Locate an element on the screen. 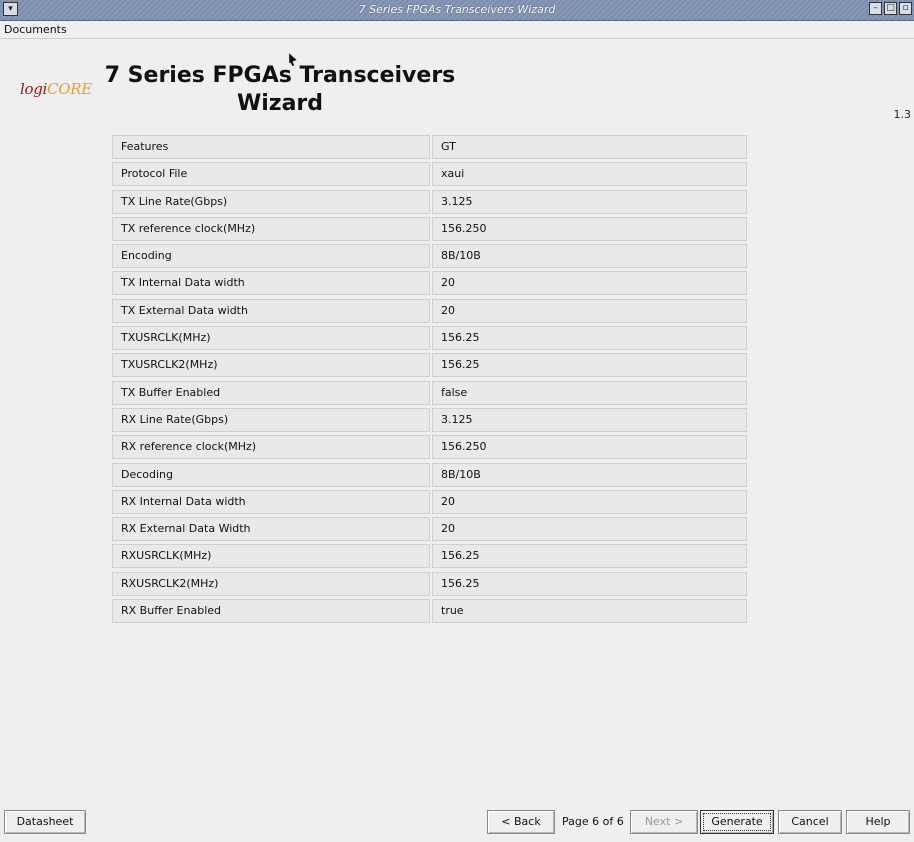  back-button: < Back is located at coordinates (521, 822).